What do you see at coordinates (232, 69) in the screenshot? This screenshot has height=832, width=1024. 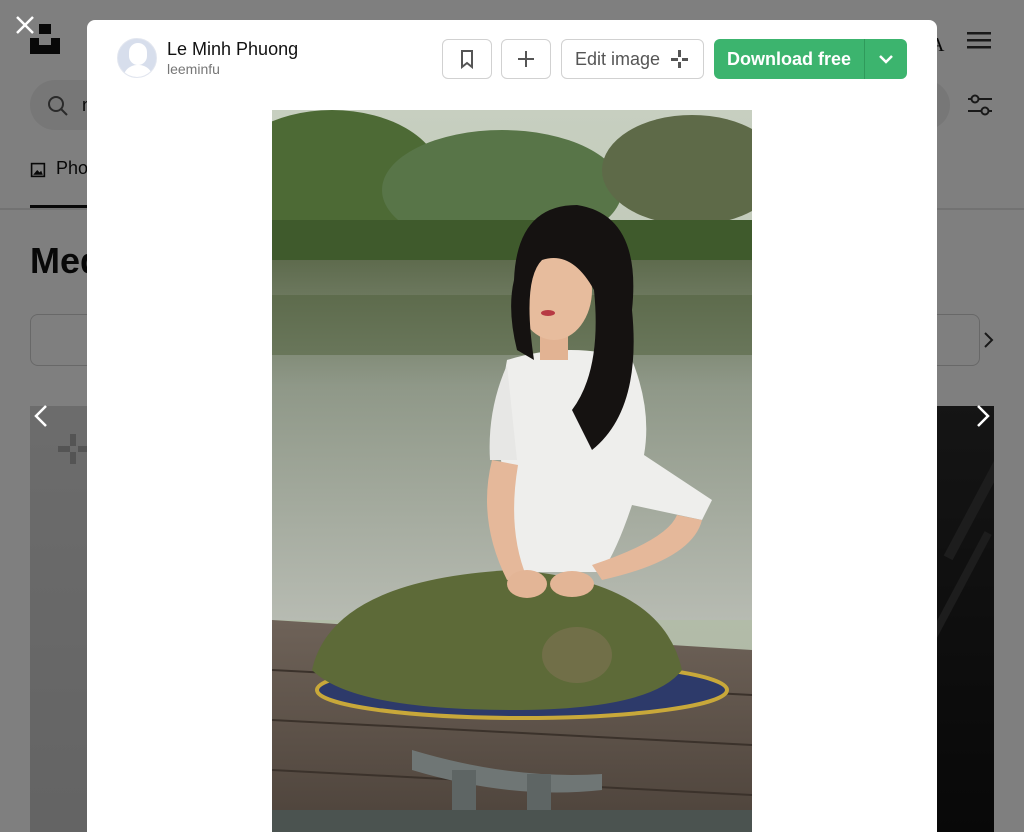 I see `author-username: leeminfu` at bounding box center [232, 69].